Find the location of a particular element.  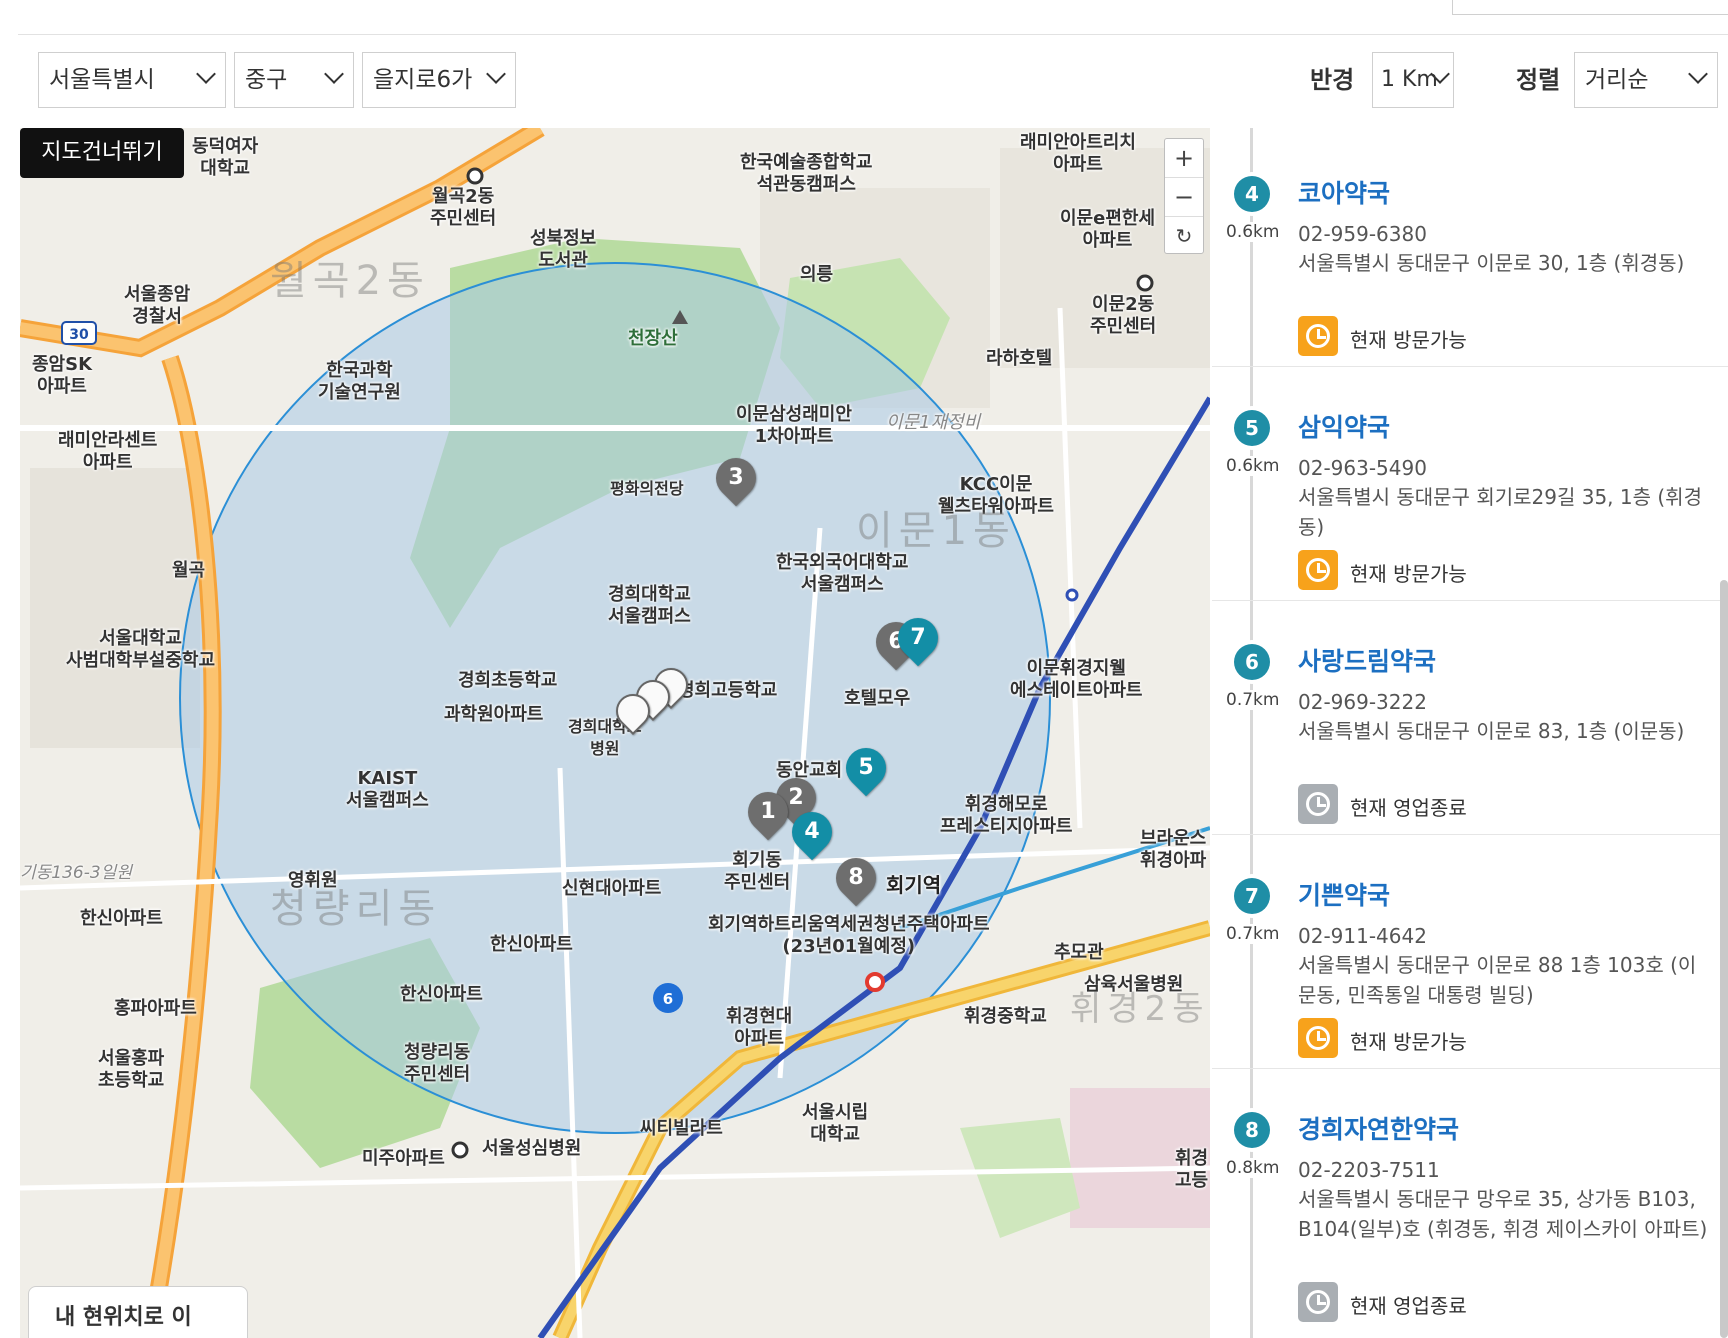

pharmacy-name: 코아약국 is located at coordinates (1344, 192).